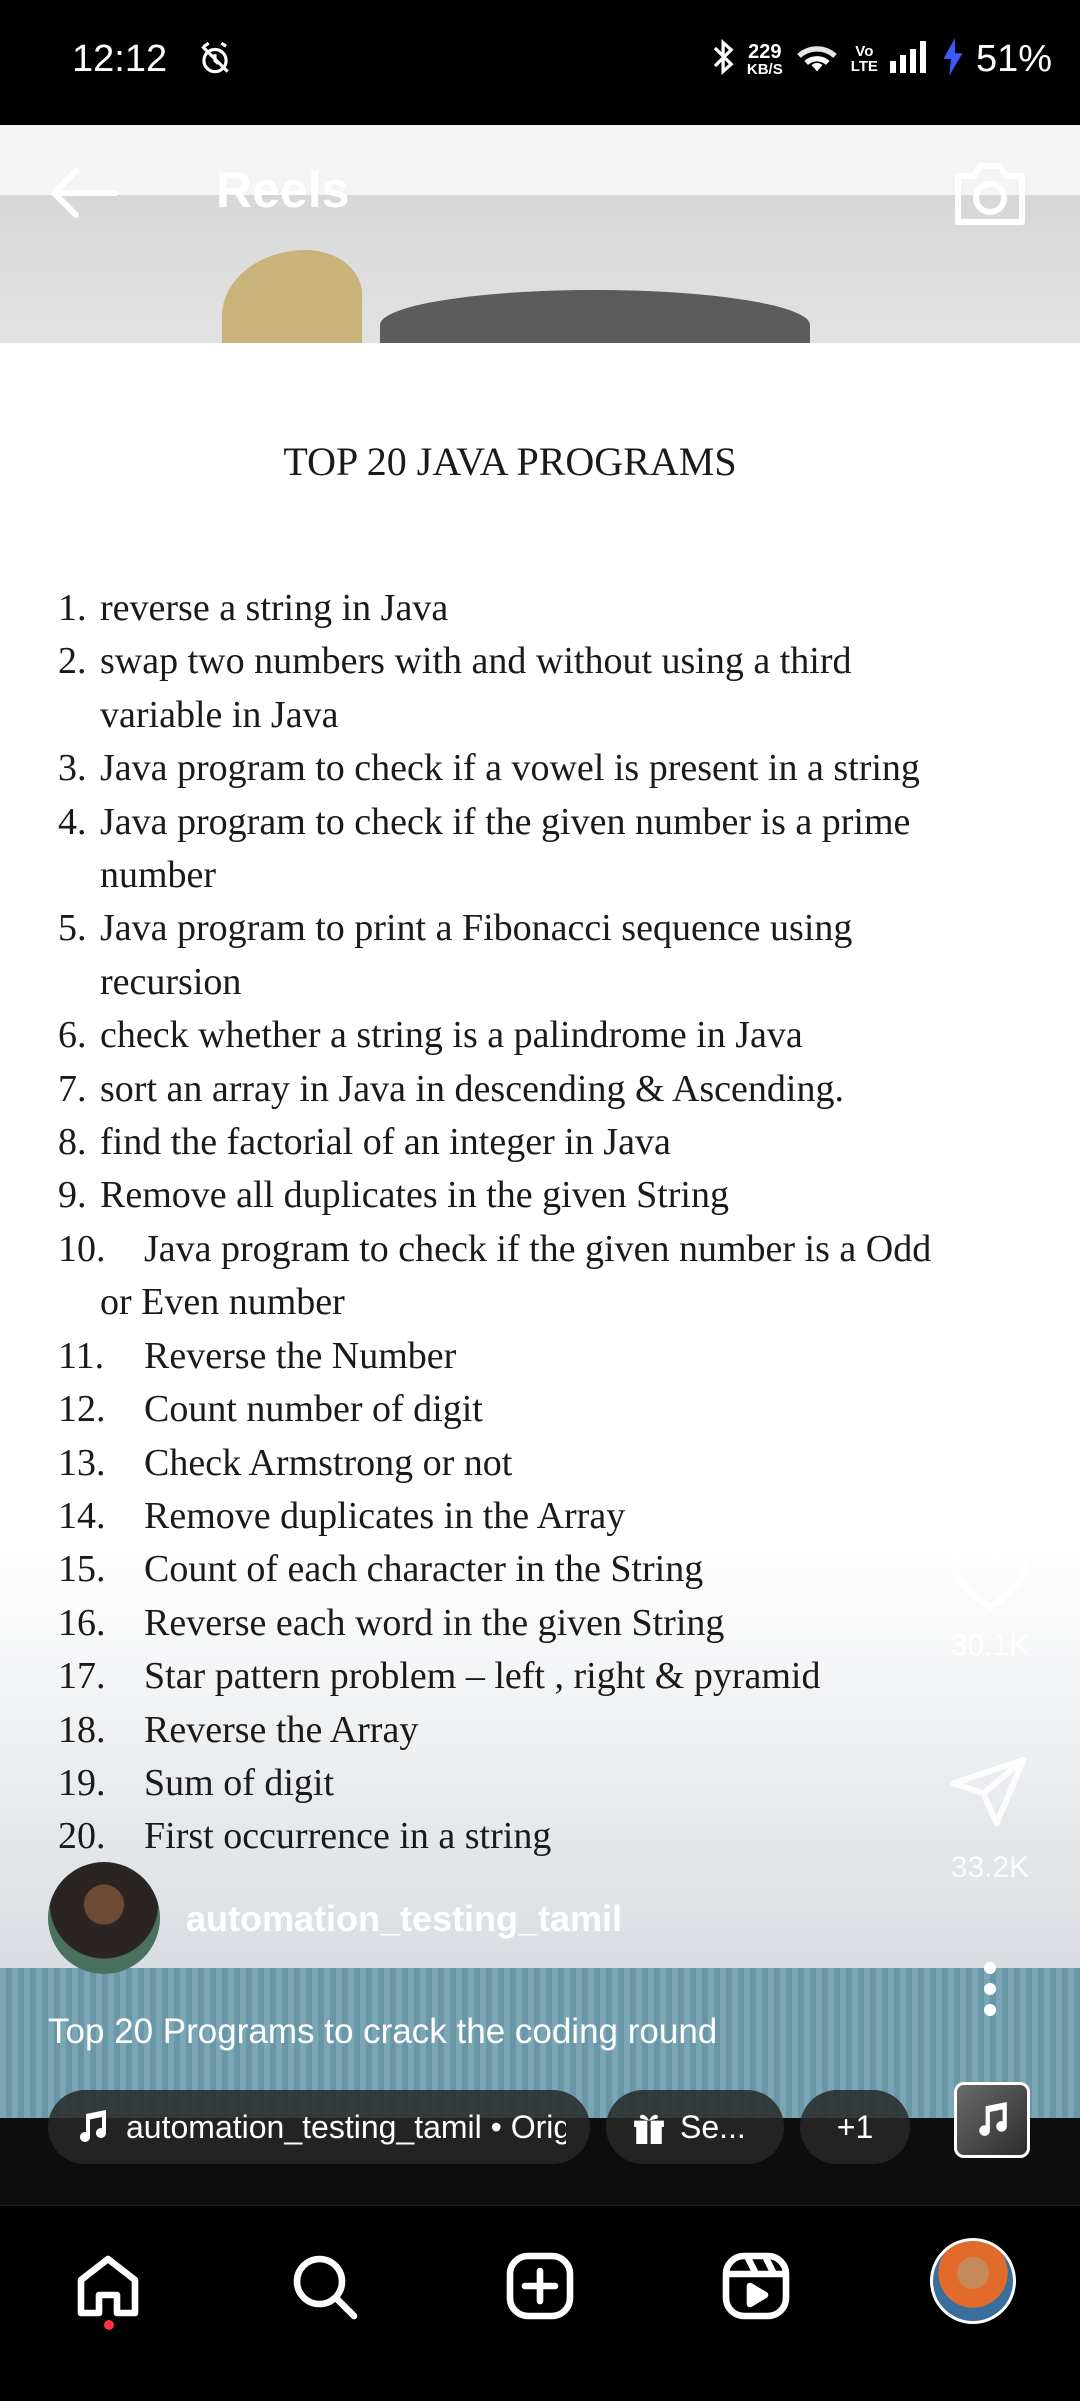 Image resolution: width=1080 pixels, height=2401 pixels. Describe the element at coordinates (1013, 58) in the screenshot. I see `battery-percent: 51%` at that location.